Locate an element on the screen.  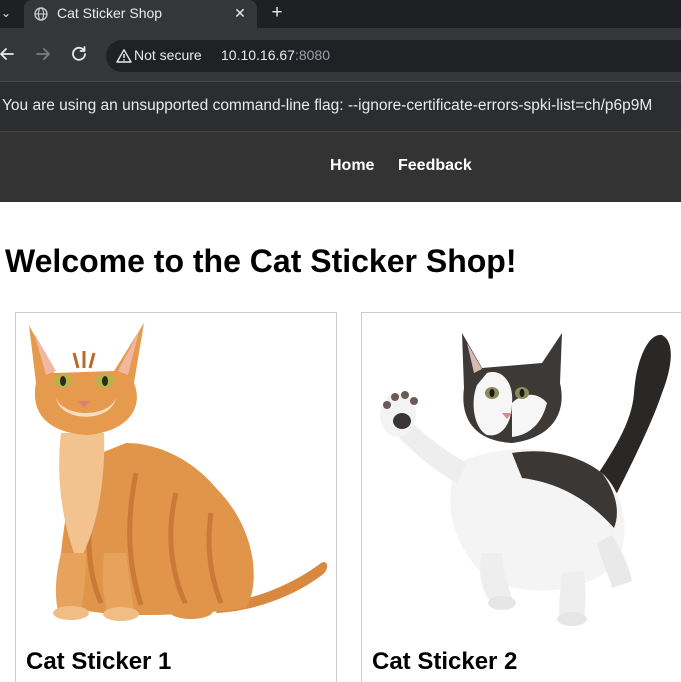
nav-link-home: Home is located at coordinates (352, 166).